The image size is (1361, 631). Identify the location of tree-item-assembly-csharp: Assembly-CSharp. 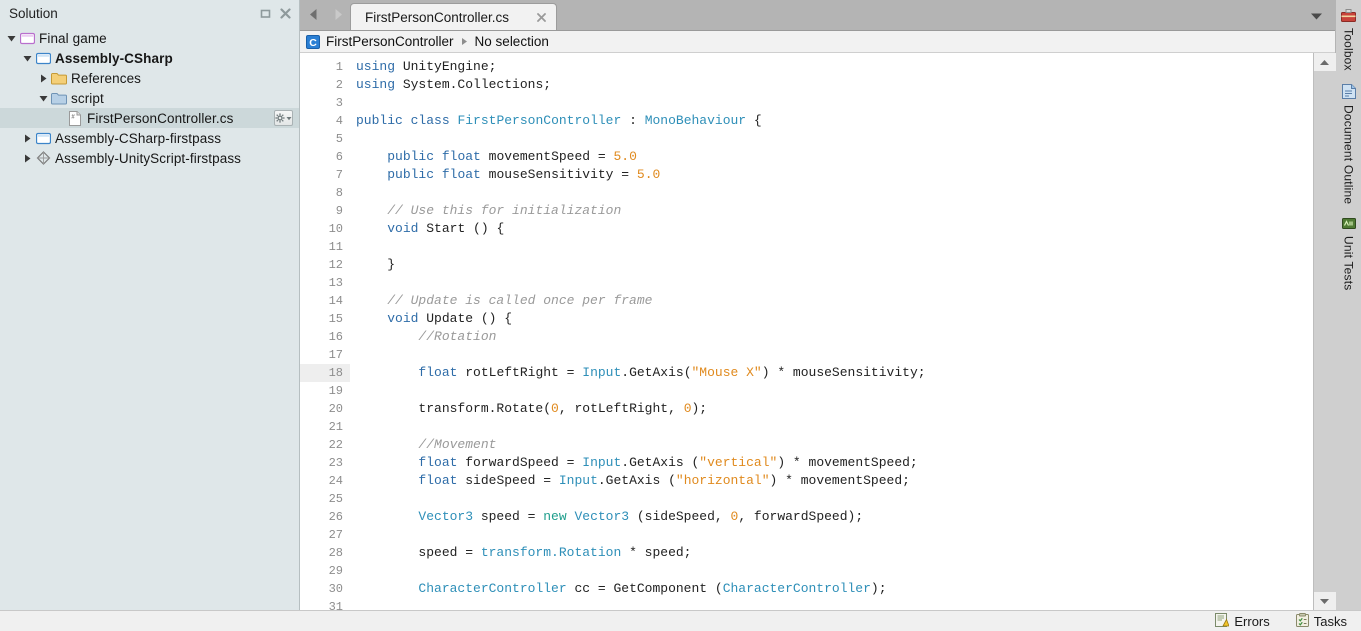
(149, 58).